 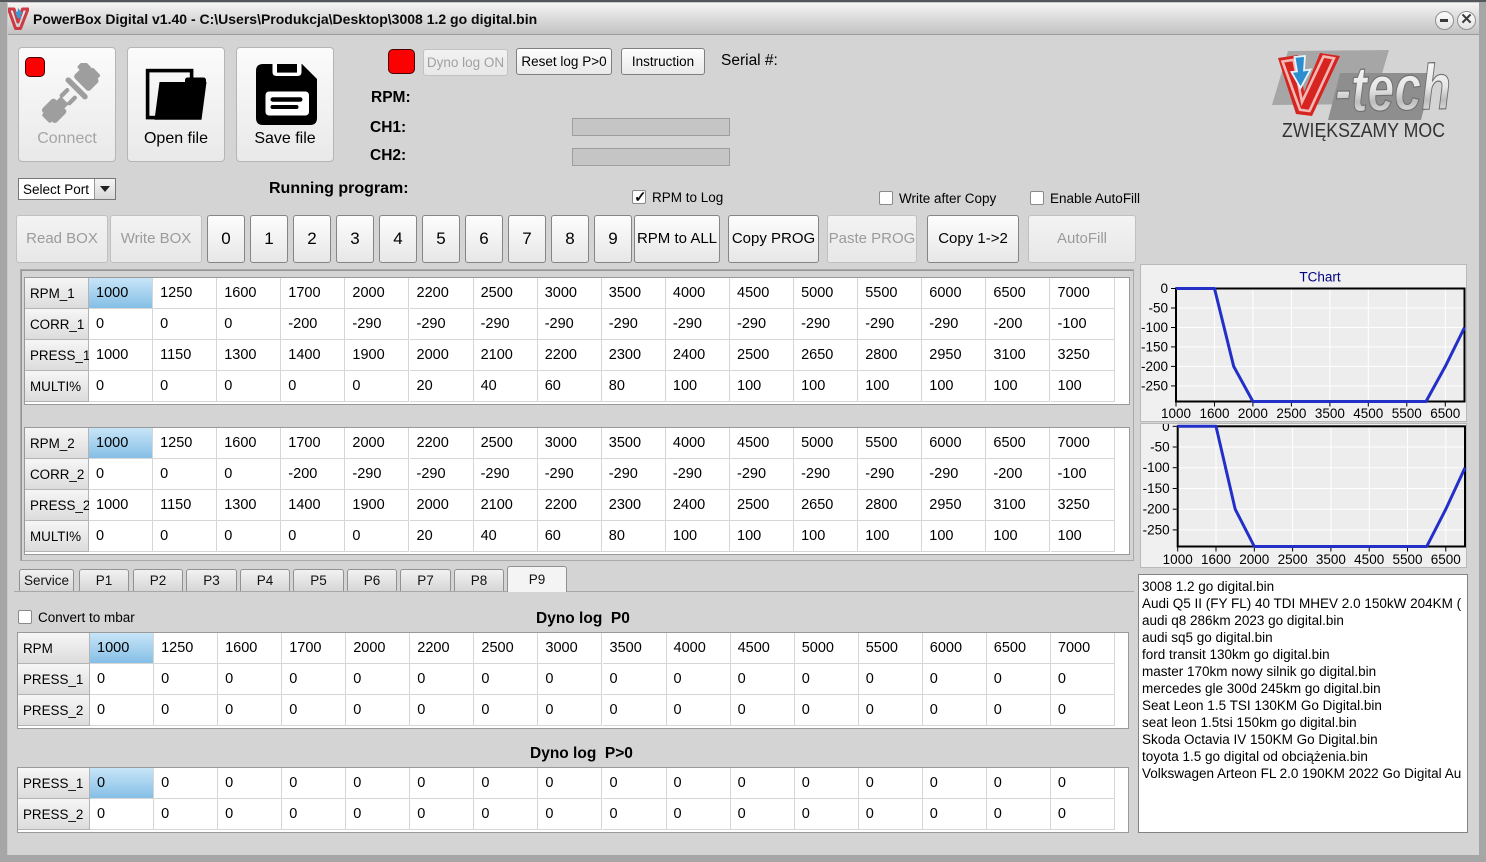 I want to click on svg-text: ZWIĘKSZAMY MOC, so click(x=1363, y=131).